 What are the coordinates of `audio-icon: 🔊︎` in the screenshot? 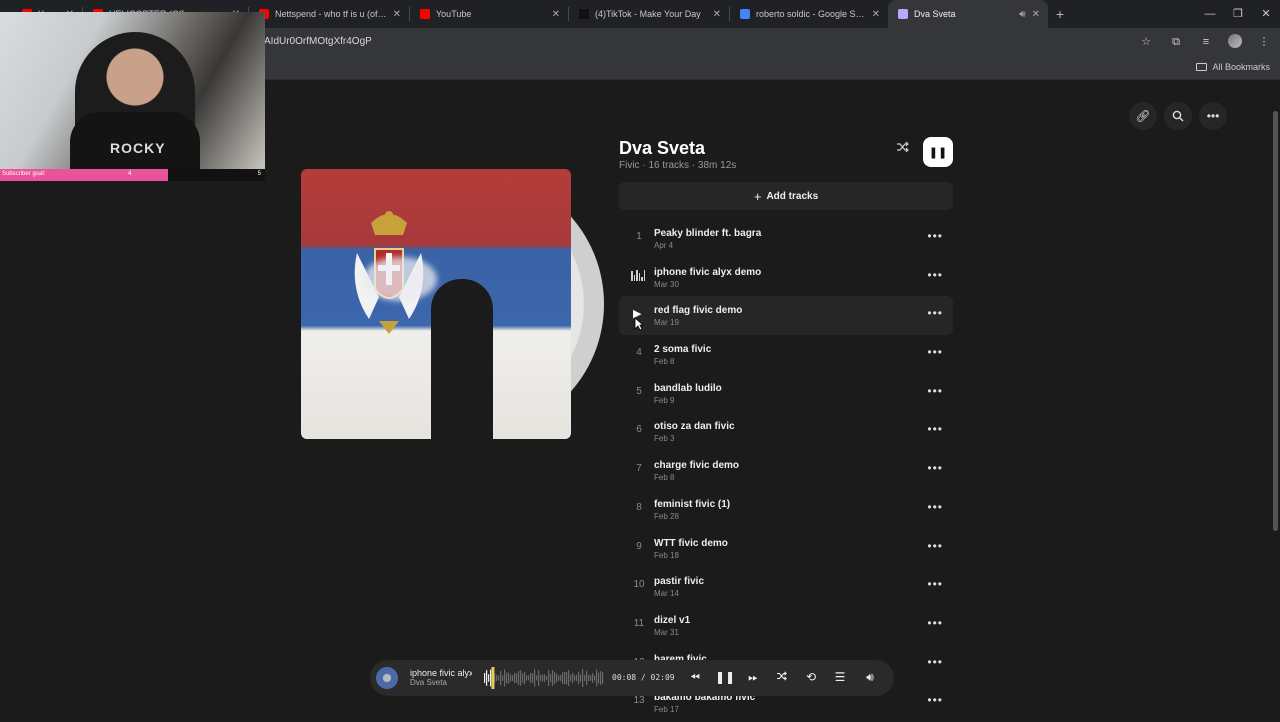 It's located at (1022, 14).